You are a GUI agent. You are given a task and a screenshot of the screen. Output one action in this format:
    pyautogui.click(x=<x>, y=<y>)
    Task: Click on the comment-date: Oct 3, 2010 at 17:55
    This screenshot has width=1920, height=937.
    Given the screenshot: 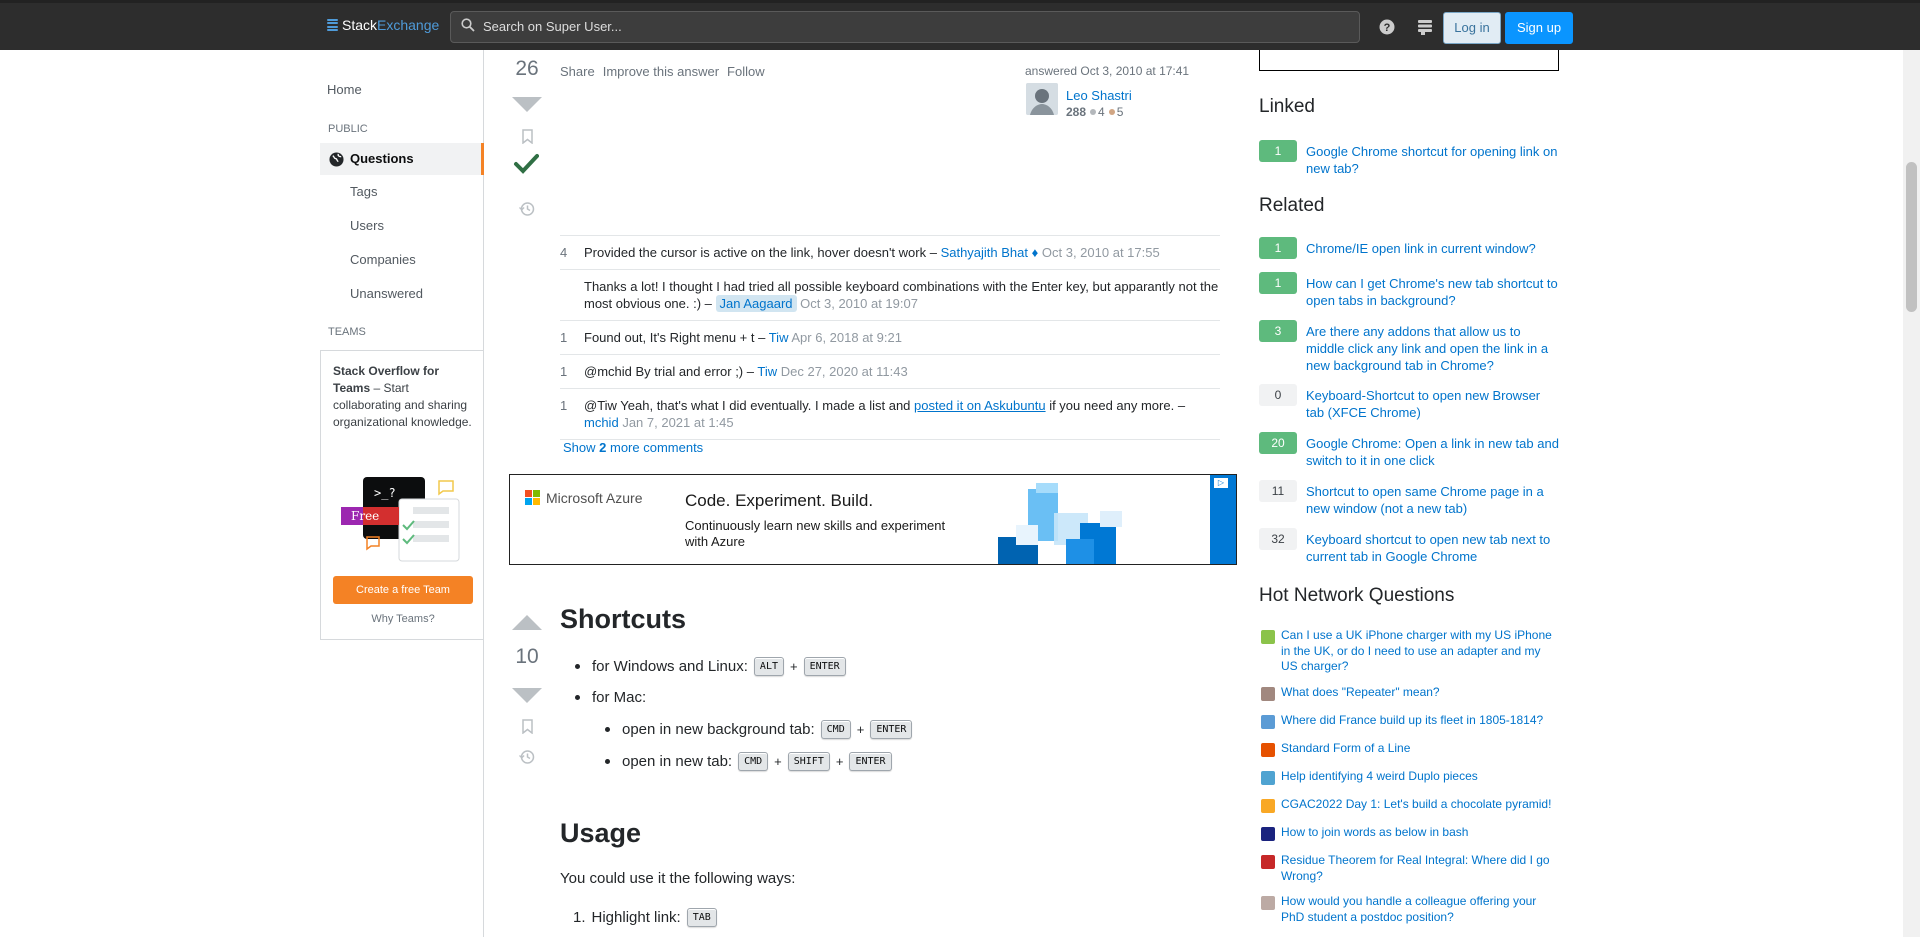 What is the action you would take?
    pyautogui.click(x=1101, y=252)
    